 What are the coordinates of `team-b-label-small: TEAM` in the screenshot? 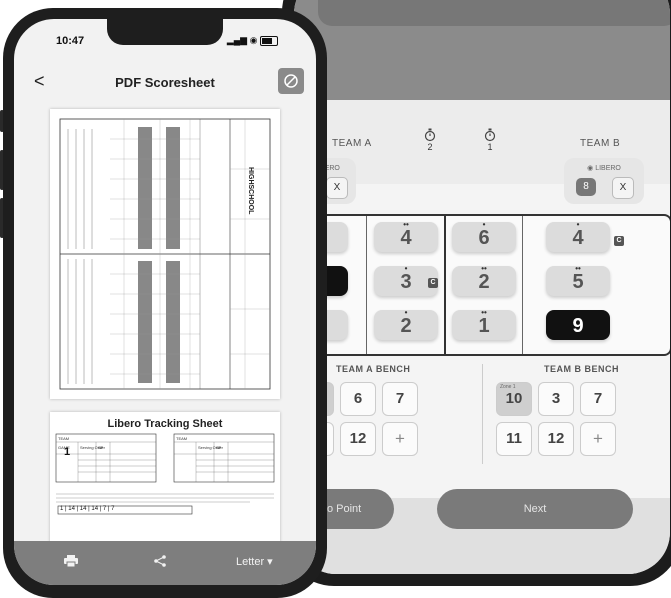 It's located at (182, 438).